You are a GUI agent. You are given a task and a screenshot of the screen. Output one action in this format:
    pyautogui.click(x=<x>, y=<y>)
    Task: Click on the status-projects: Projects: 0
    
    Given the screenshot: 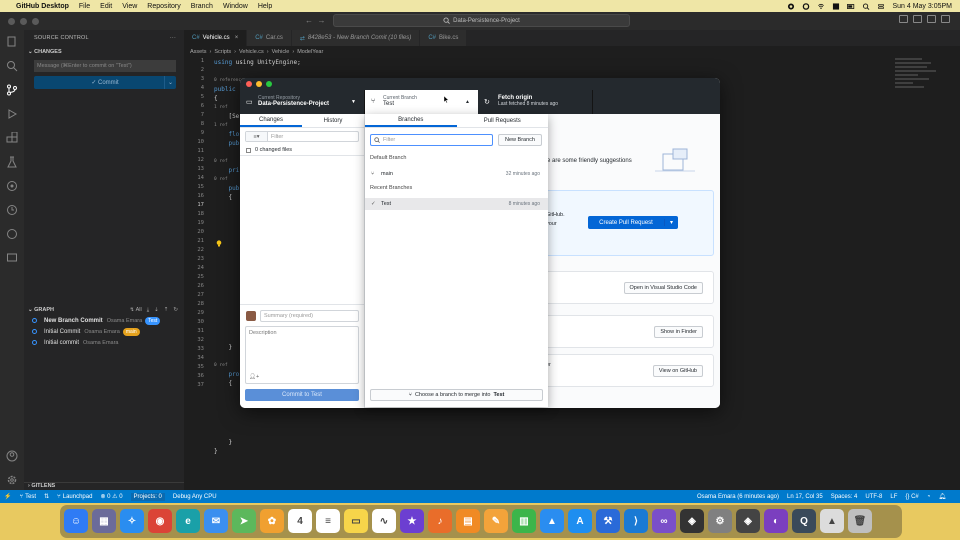 What is the action you would take?
    pyautogui.click(x=147, y=496)
    